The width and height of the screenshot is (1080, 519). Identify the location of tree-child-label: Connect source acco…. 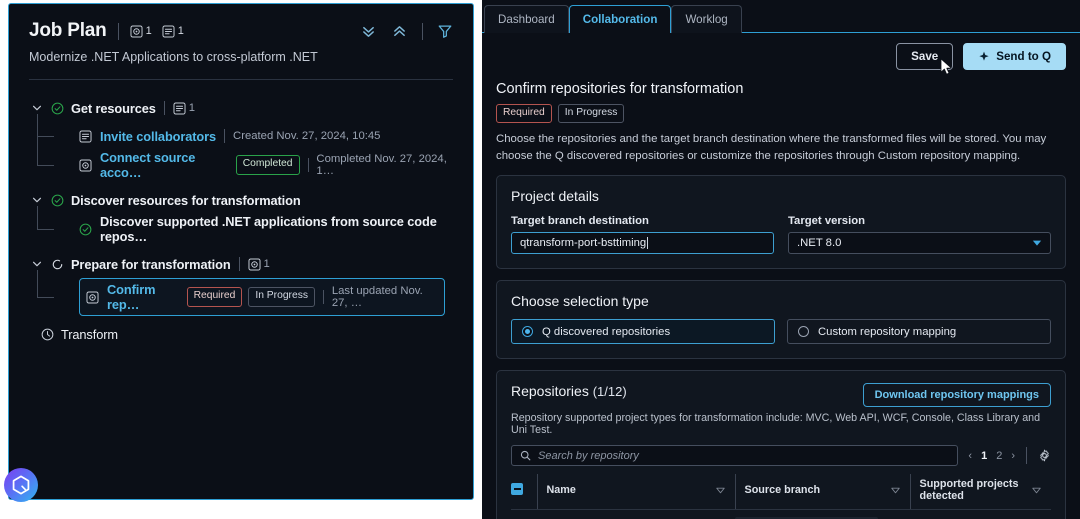
(163, 165).